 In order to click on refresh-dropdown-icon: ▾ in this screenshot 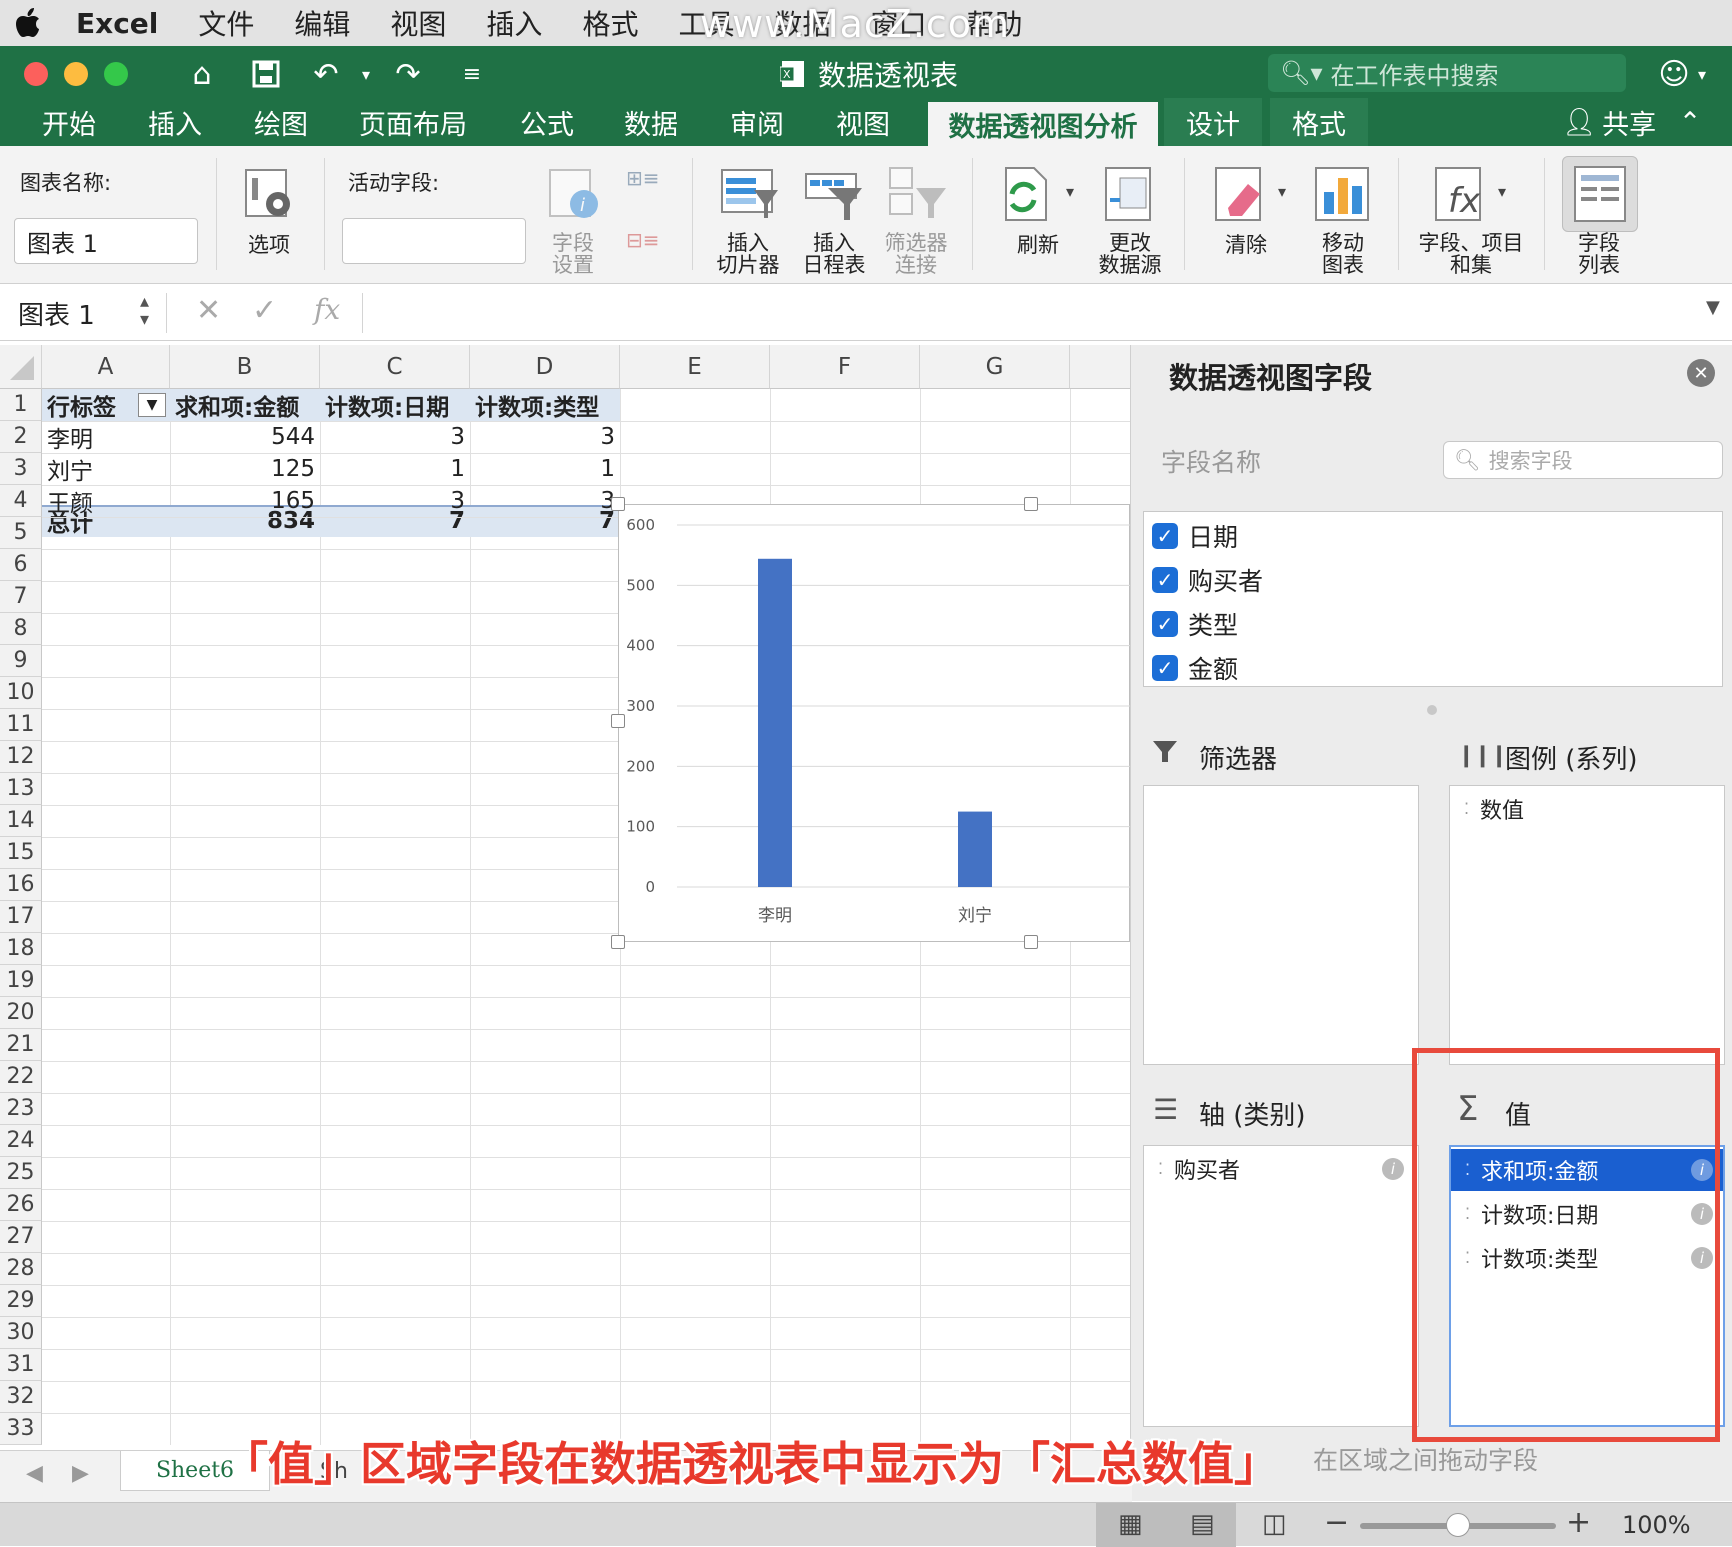, I will do `click(1070, 191)`.